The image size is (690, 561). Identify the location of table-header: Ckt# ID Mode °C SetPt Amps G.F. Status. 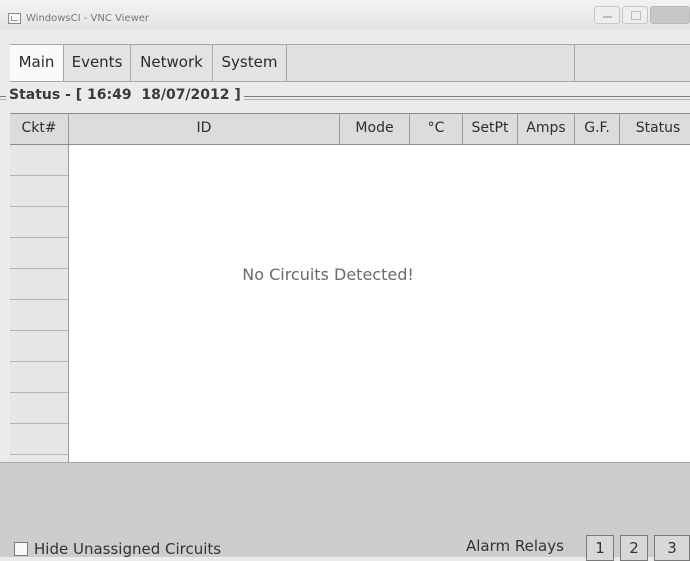
(350, 129).